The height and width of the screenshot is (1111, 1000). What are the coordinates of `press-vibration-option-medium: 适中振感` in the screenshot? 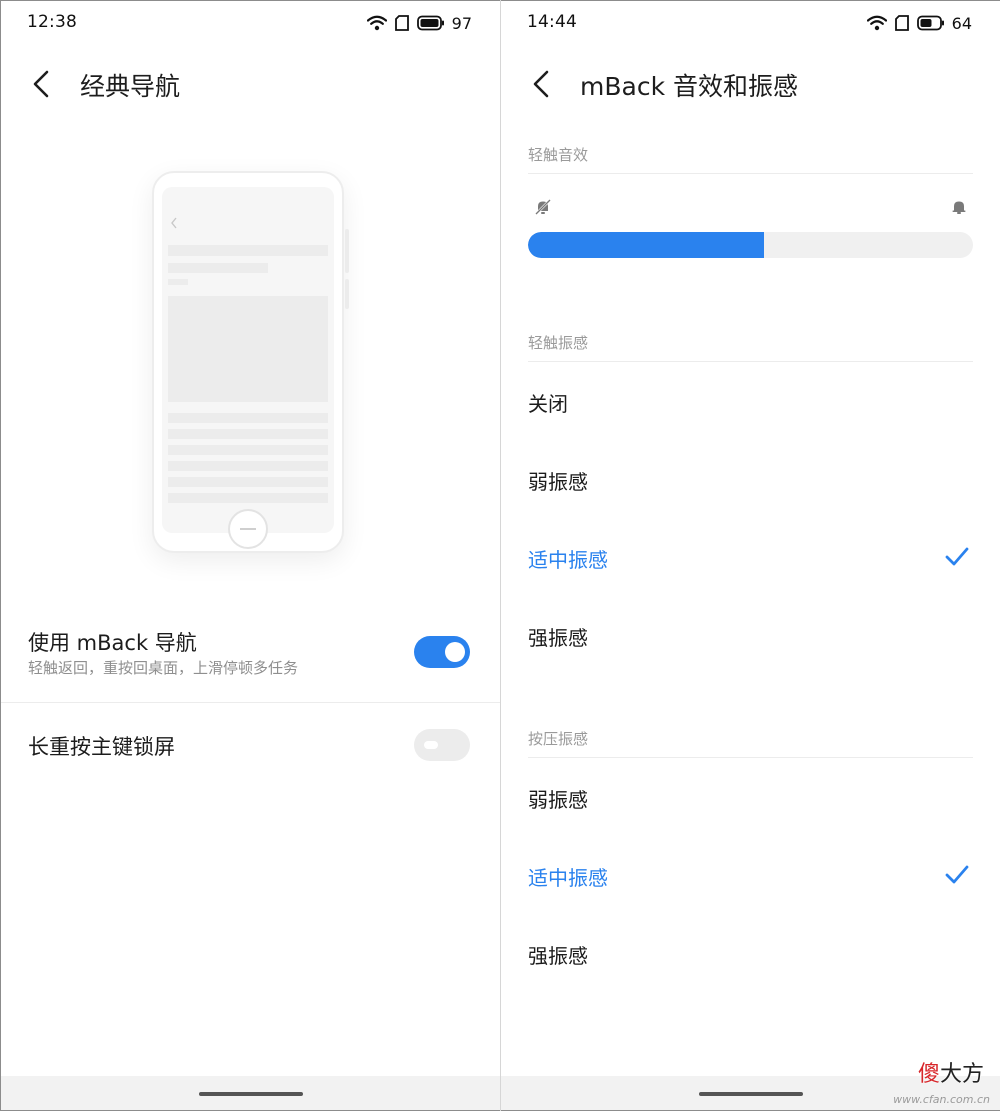 It's located at (568, 876).